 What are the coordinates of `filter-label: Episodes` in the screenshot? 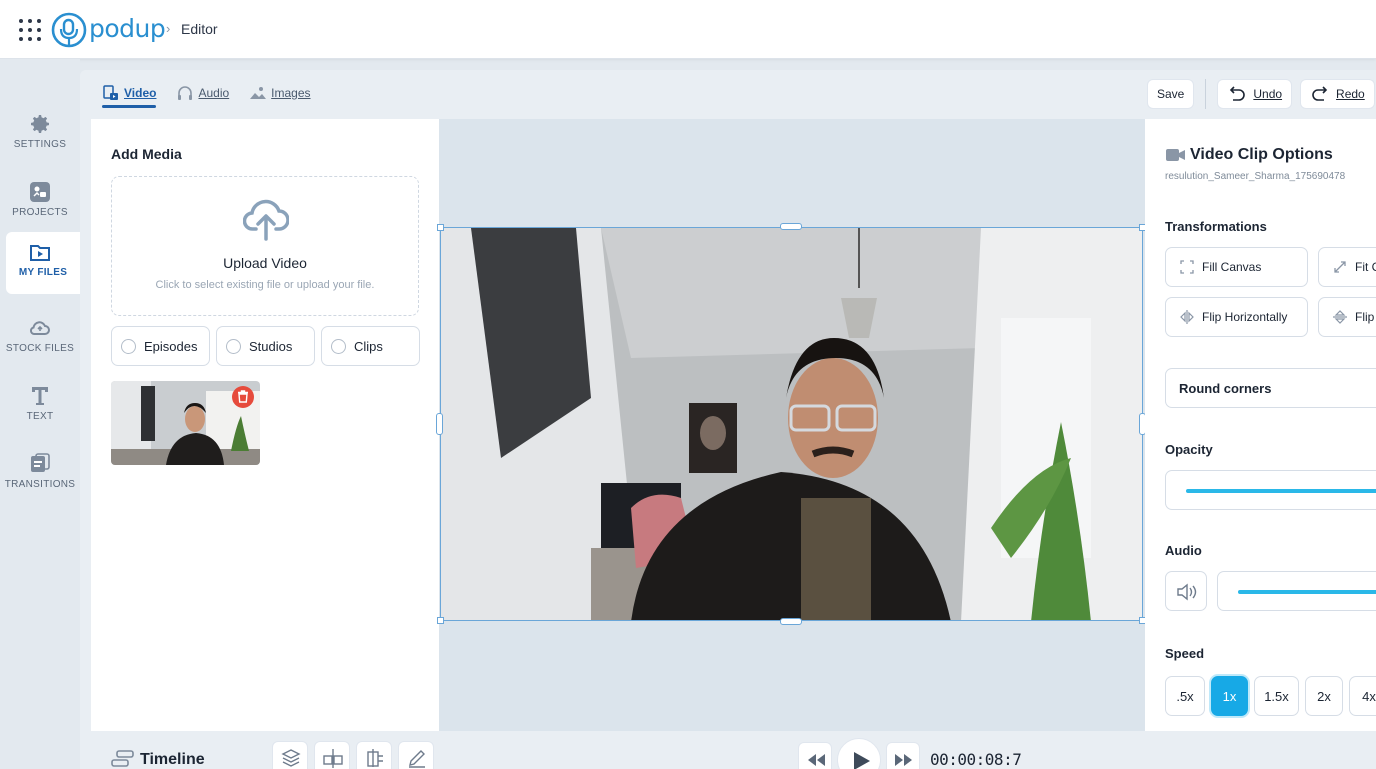 It's located at (171, 346).